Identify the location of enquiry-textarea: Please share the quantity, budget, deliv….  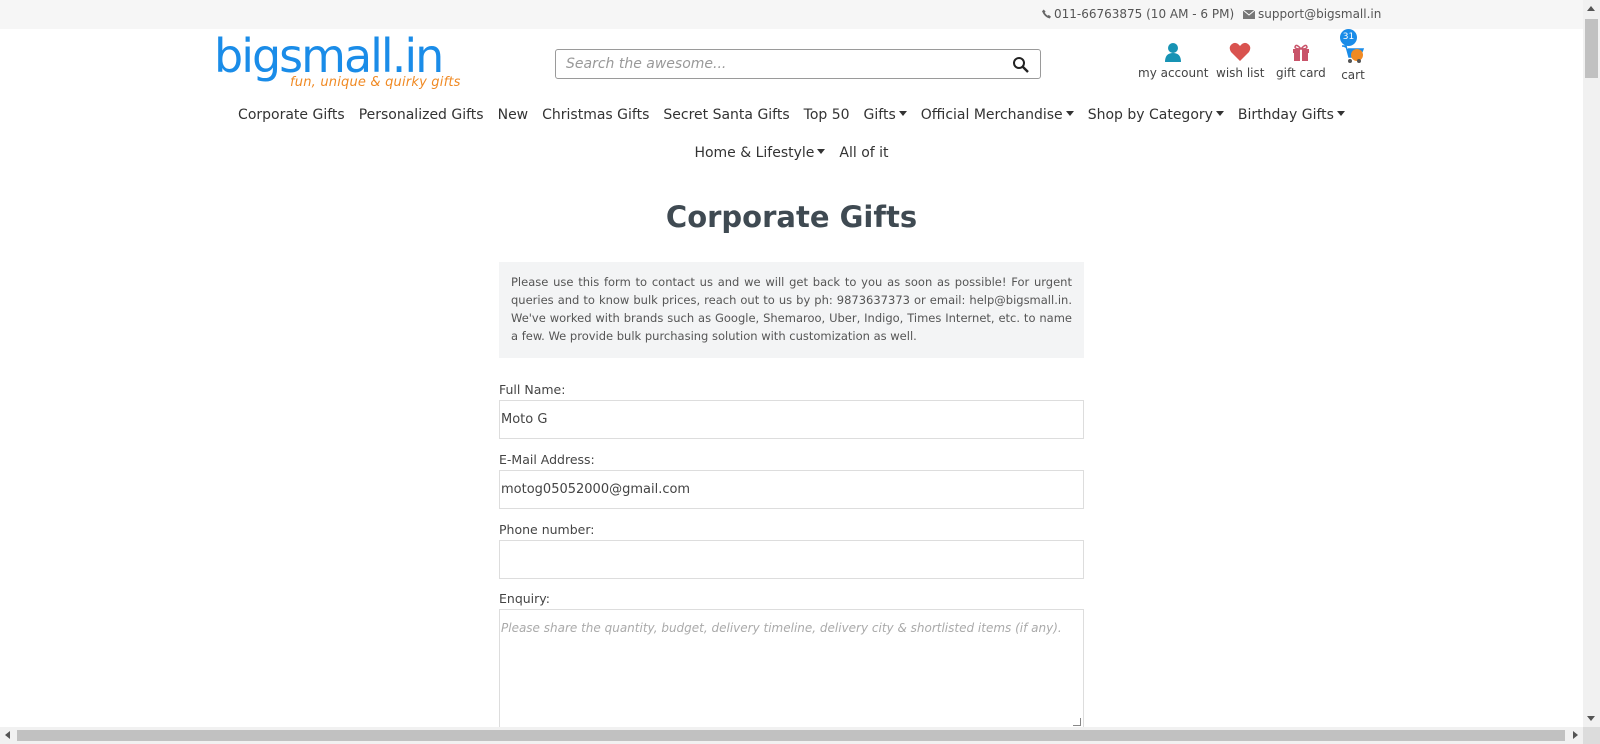
(791, 668).